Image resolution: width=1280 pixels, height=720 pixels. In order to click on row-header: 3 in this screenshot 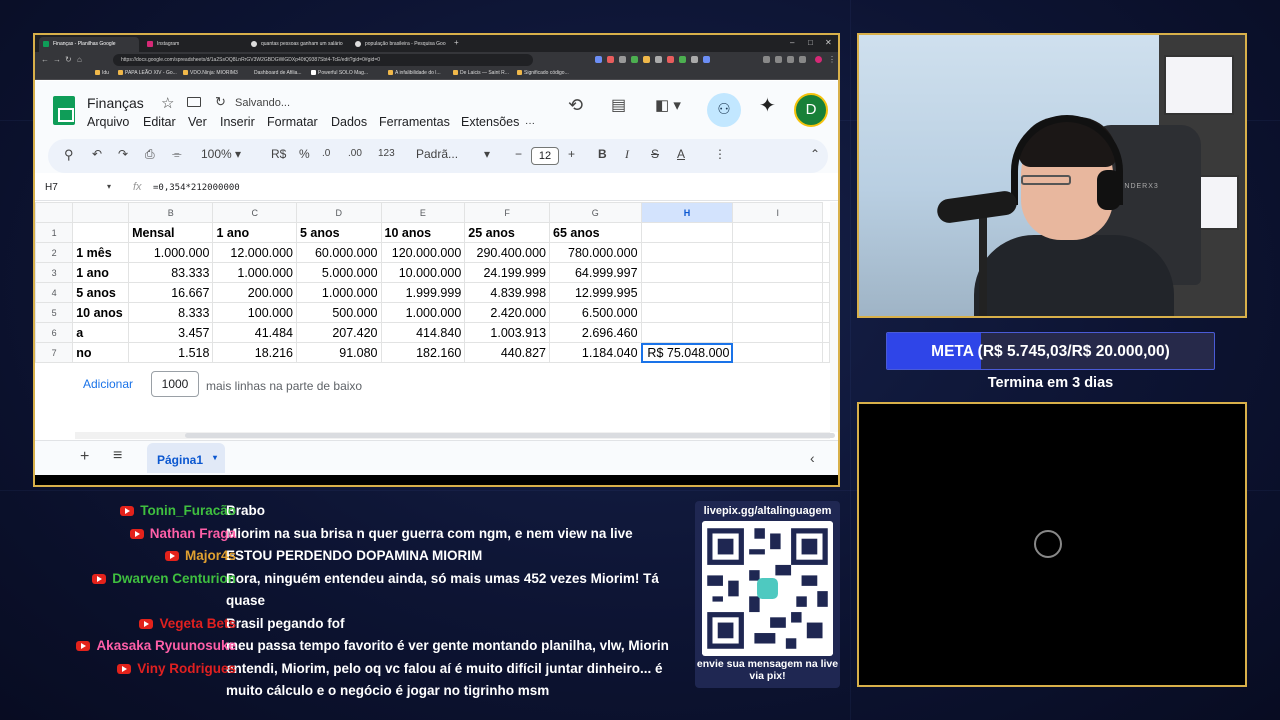, I will do `click(54, 272)`.